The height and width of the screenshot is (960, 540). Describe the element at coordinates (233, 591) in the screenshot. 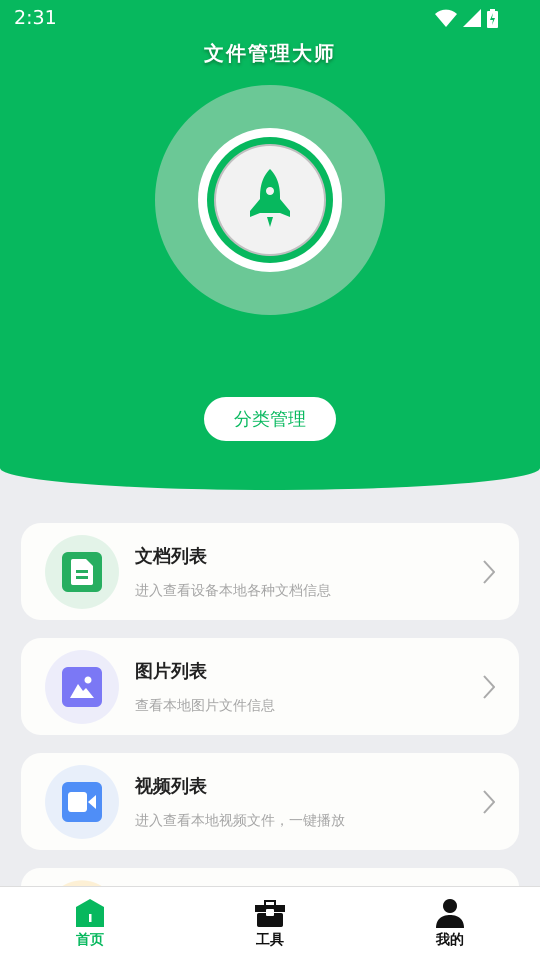

I see `card-subtitle: 进入查看设备本地各种文档信息` at that location.